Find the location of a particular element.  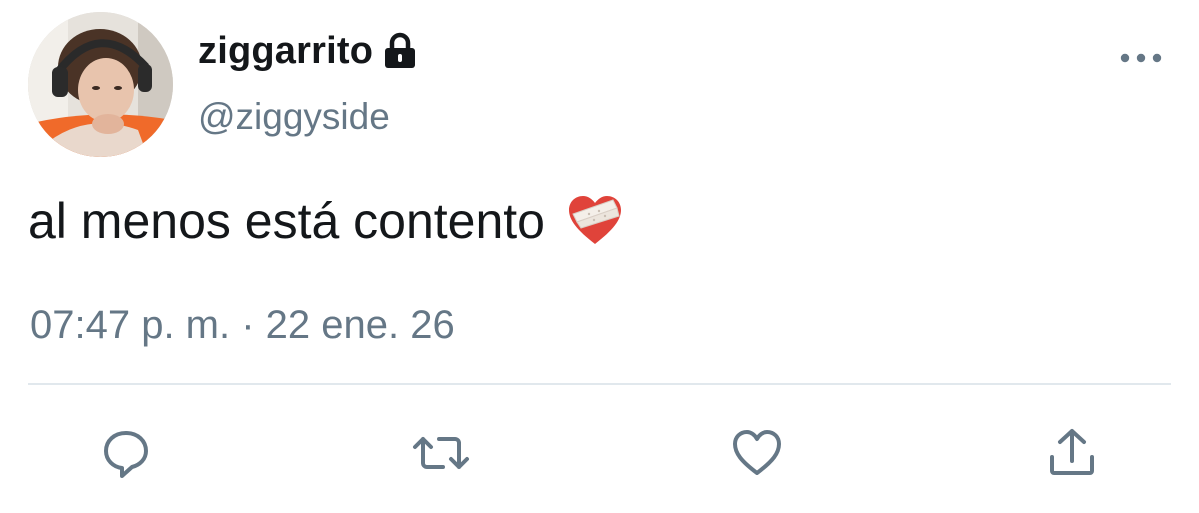

avatar is located at coordinates (100, 84).